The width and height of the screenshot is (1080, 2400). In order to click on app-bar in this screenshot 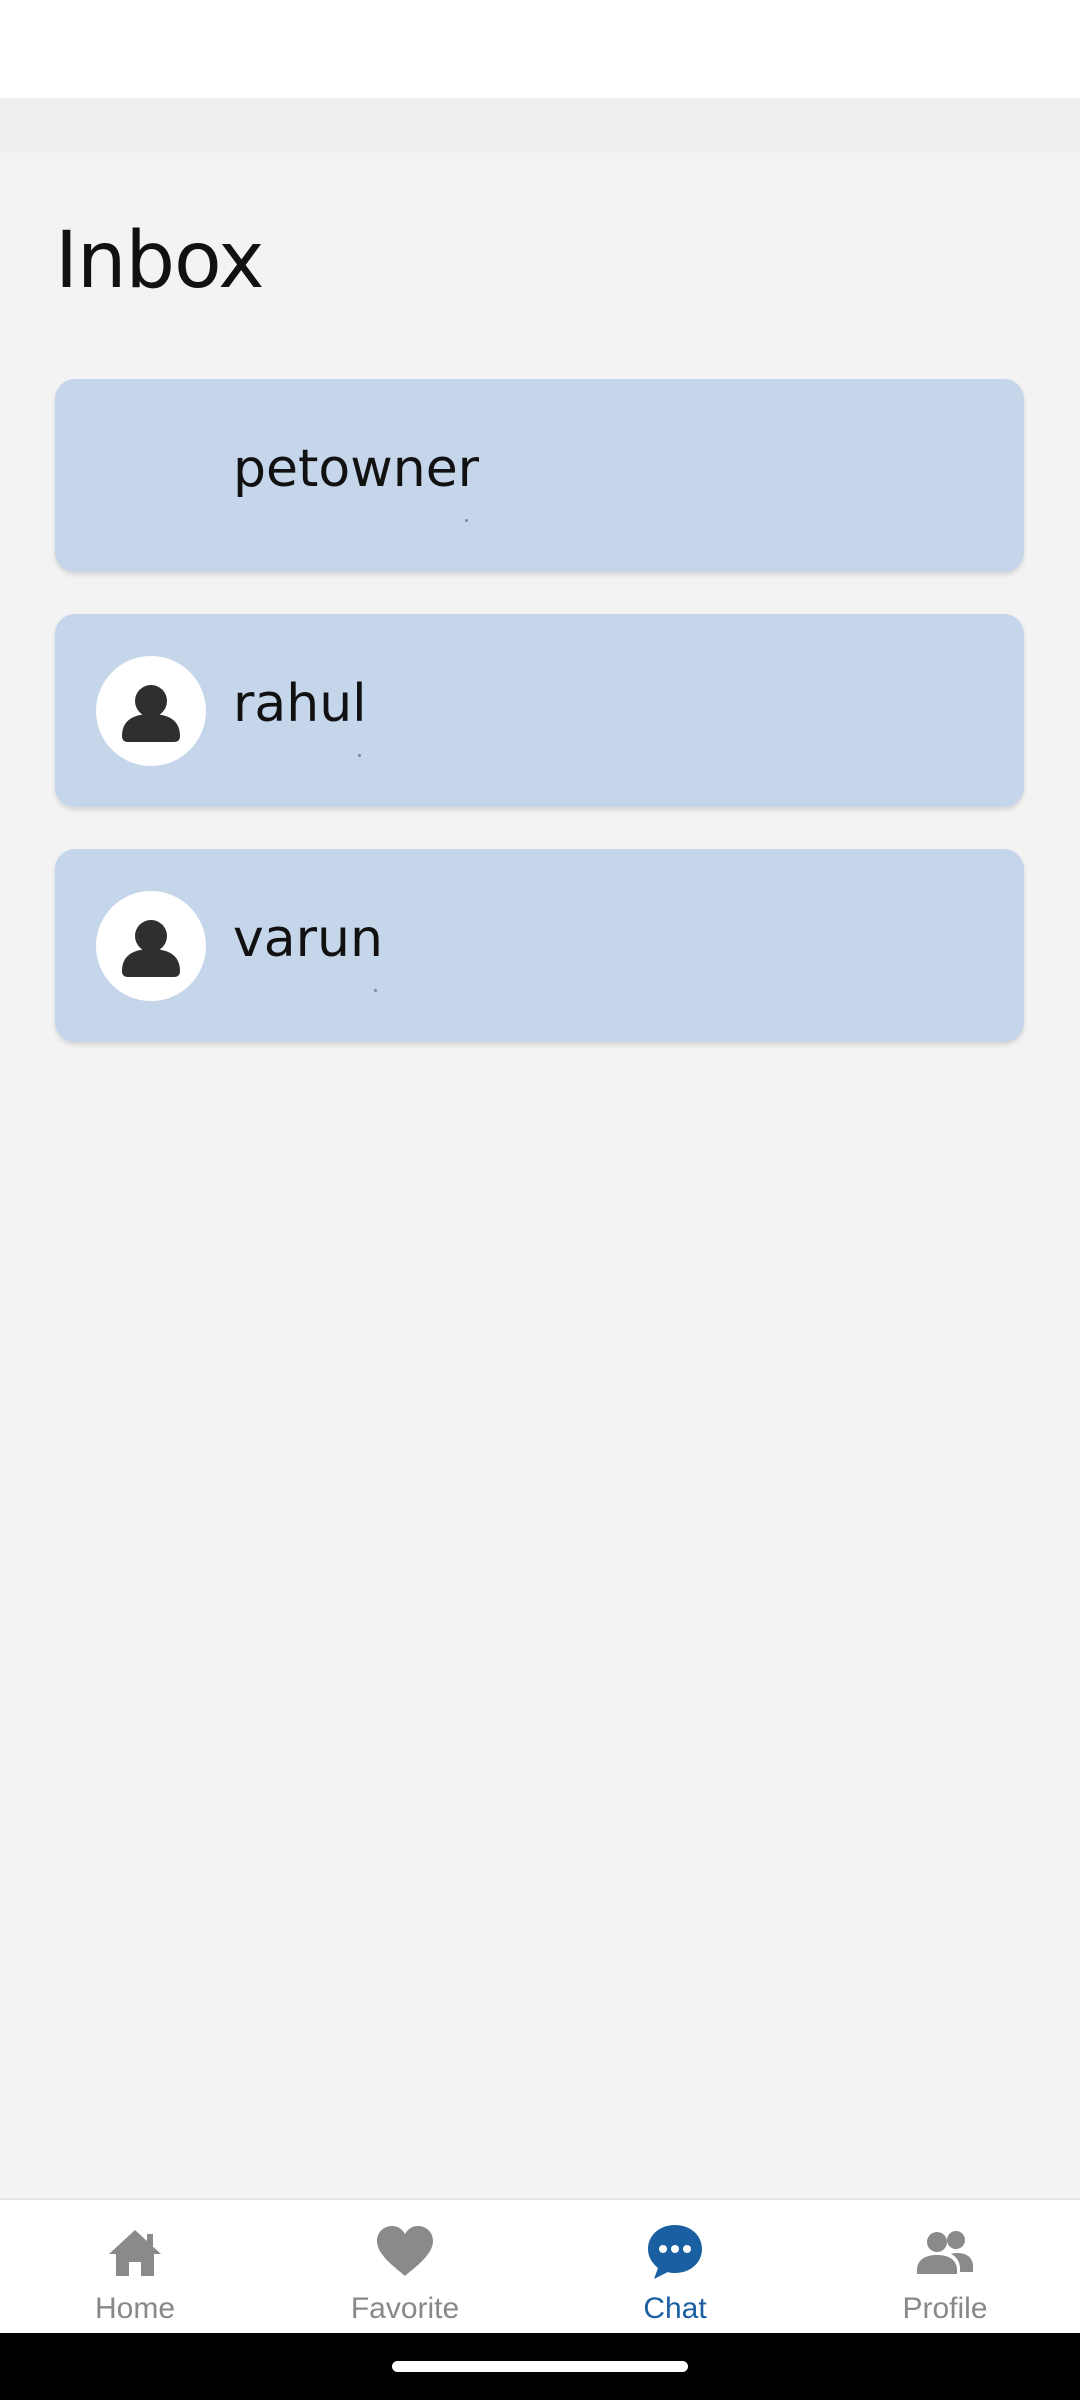, I will do `click(540, 125)`.